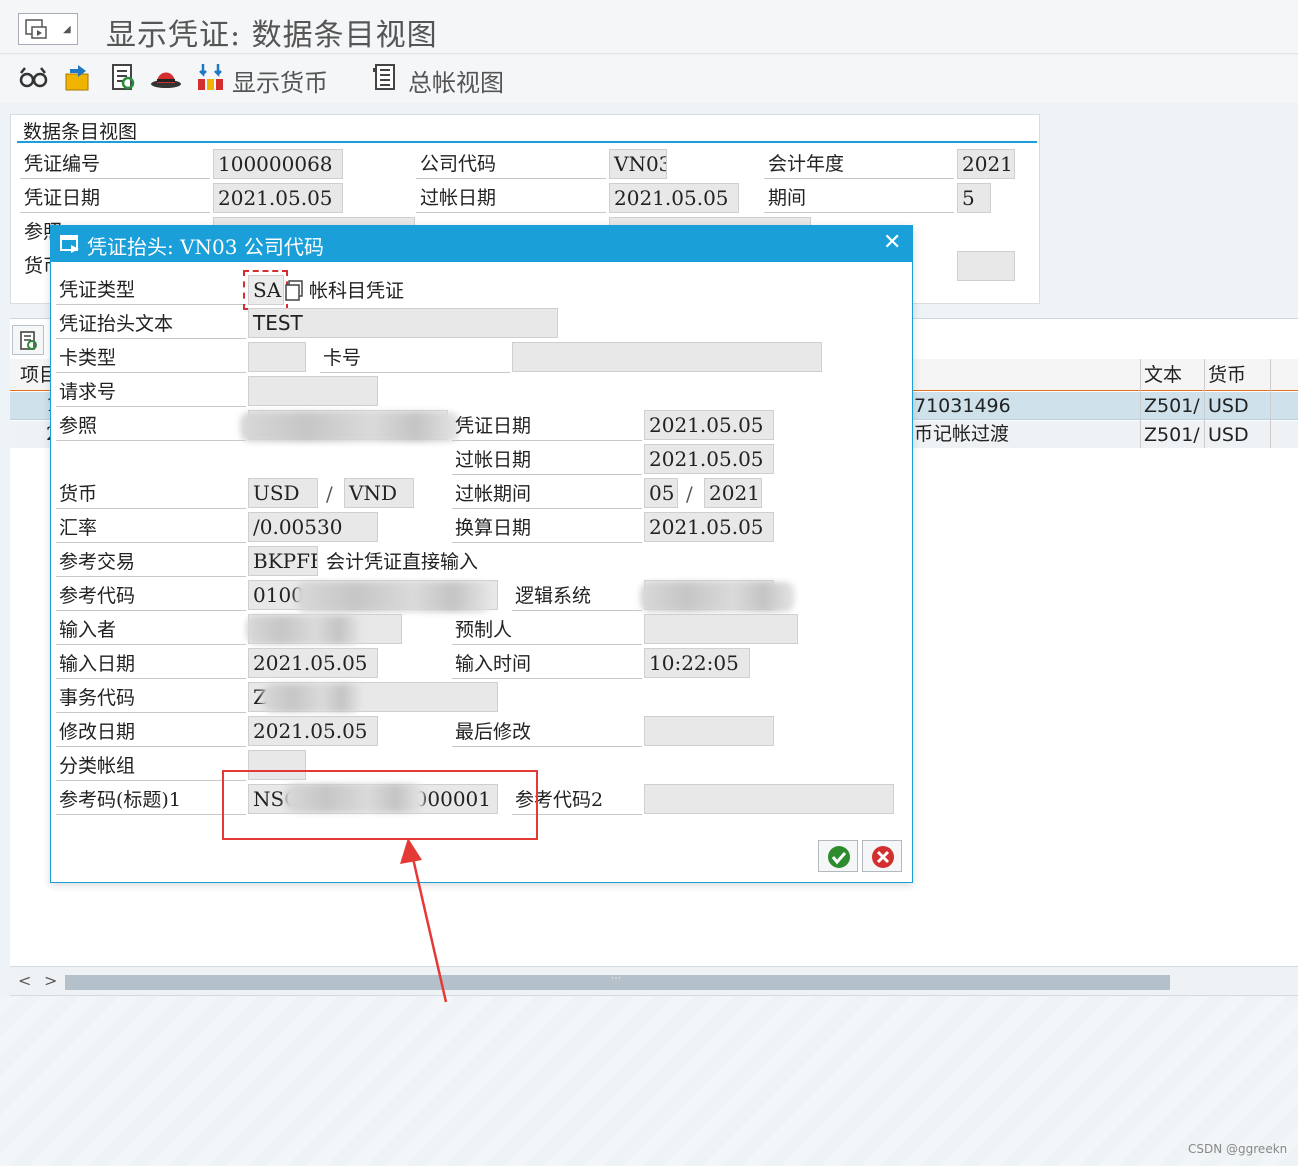 Image resolution: width=1298 pixels, height=1166 pixels. Describe the element at coordinates (36, 29) in the screenshot. I see `document-menu-icon` at that location.